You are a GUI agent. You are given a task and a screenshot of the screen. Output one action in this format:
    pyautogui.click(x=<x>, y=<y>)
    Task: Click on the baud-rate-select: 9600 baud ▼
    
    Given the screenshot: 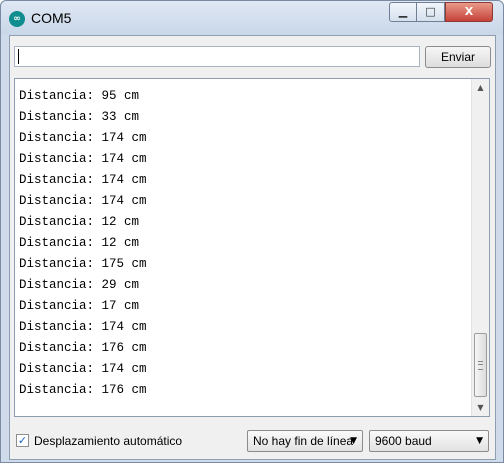 What is the action you would take?
    pyautogui.click(x=429, y=441)
    